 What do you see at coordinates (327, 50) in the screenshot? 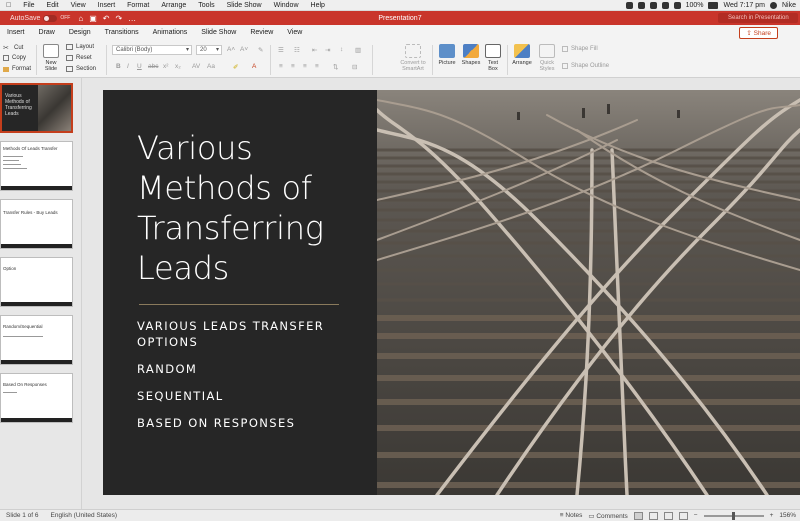
I see `indent-icon: ⇥` at bounding box center [327, 50].